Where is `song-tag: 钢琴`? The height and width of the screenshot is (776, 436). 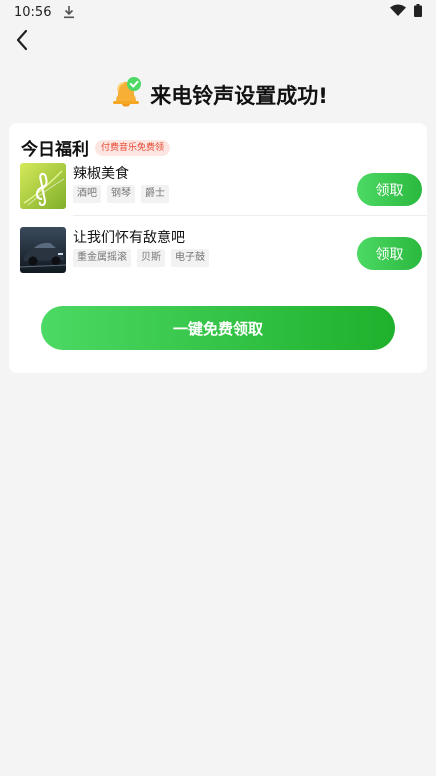 song-tag: 钢琴 is located at coordinates (121, 194).